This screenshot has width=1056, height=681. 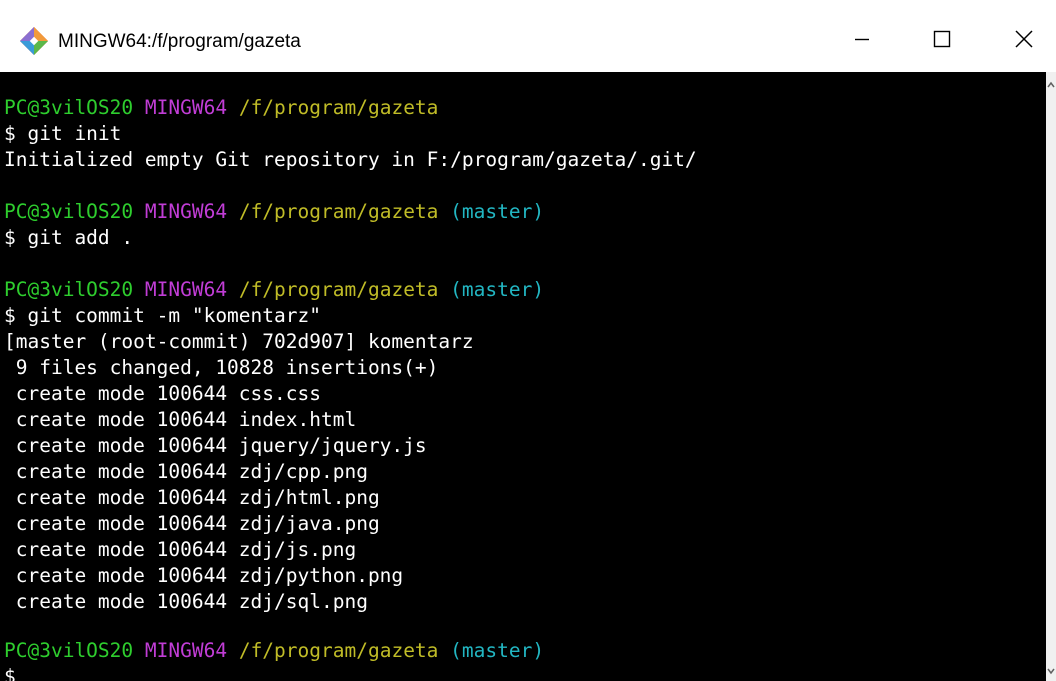 I want to click on output-line: create mode 100644 zdj/sql.png, so click(x=186, y=601).